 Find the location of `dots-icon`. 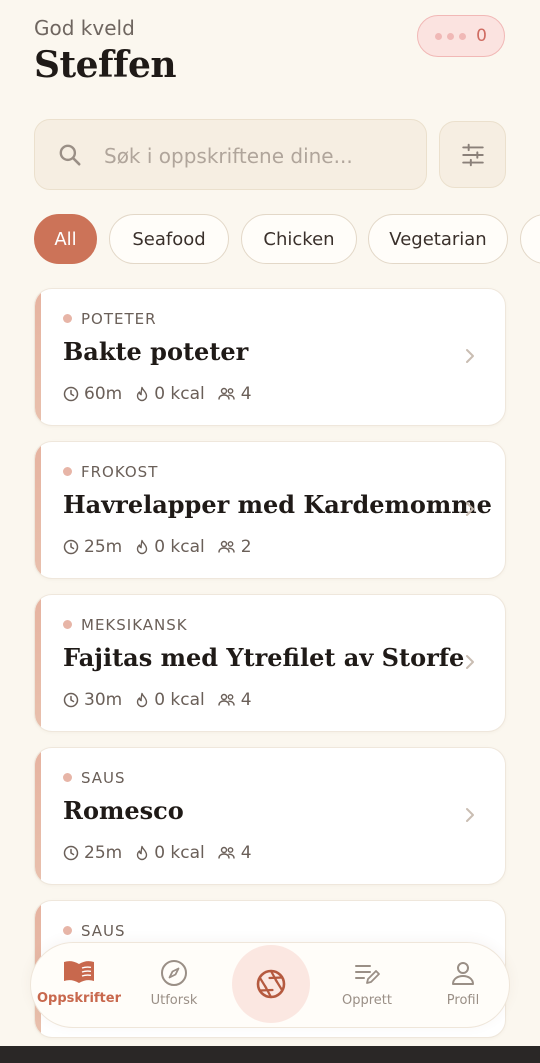

dots-icon is located at coordinates (451, 36).